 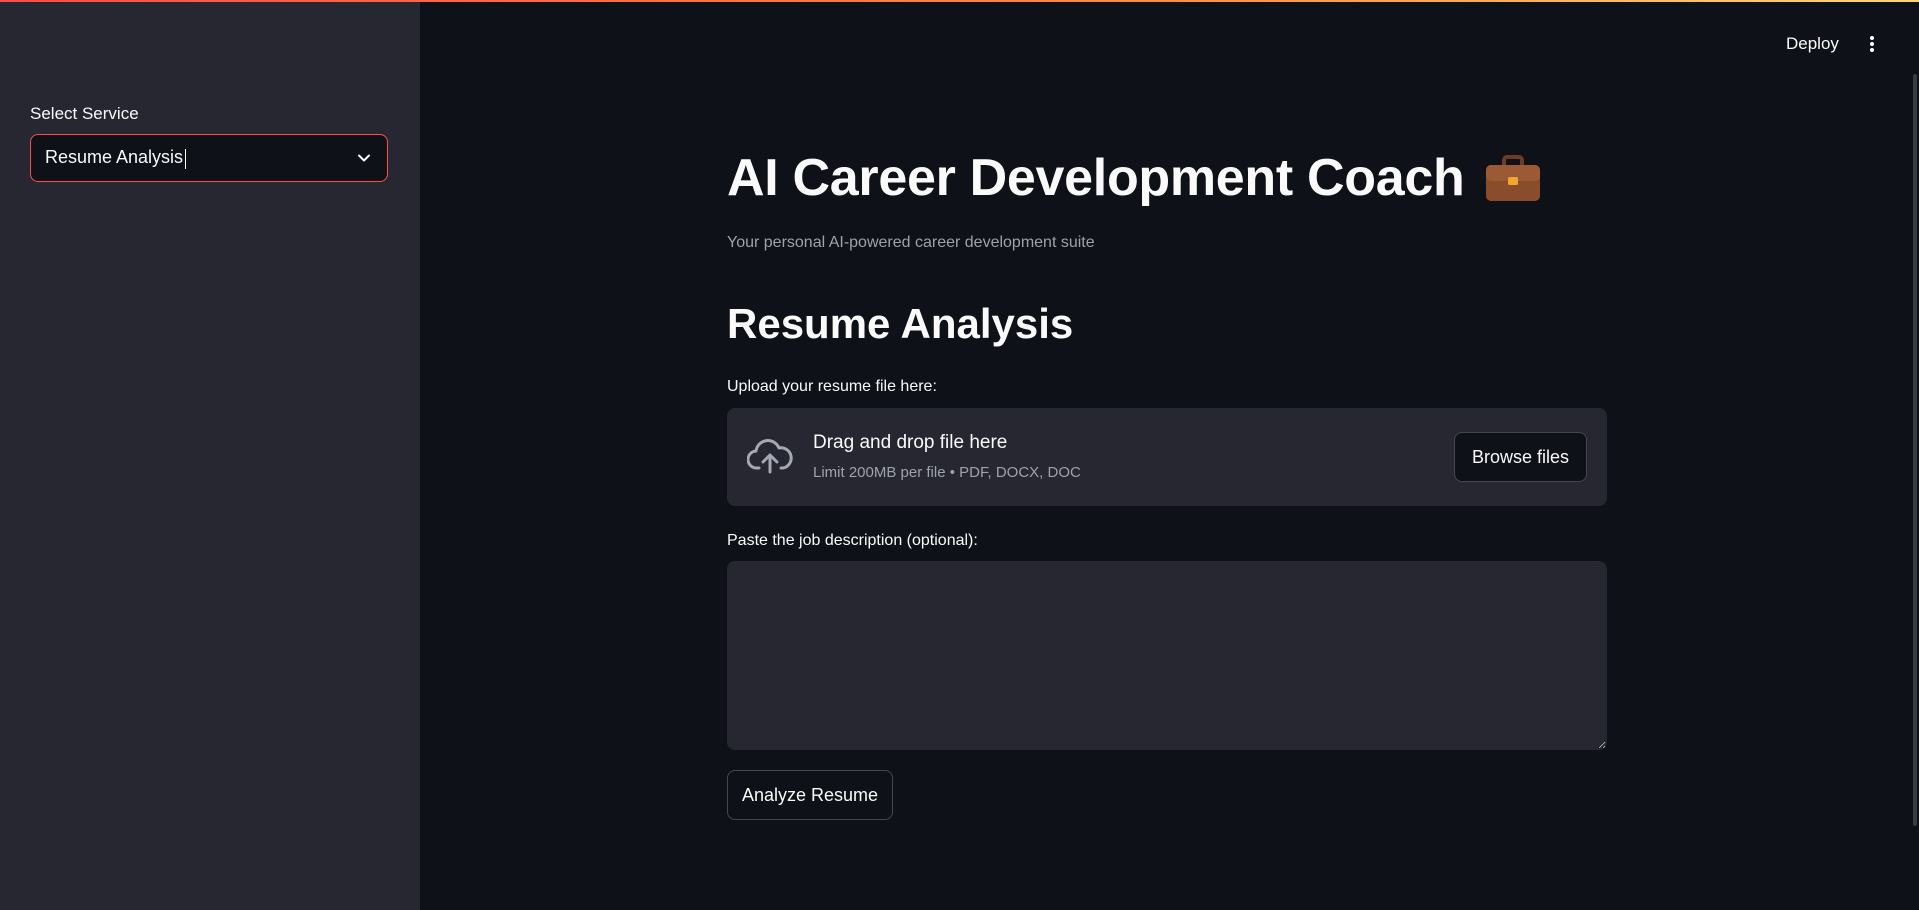 What do you see at coordinates (1513, 178) in the screenshot?
I see `briefcase-icon` at bounding box center [1513, 178].